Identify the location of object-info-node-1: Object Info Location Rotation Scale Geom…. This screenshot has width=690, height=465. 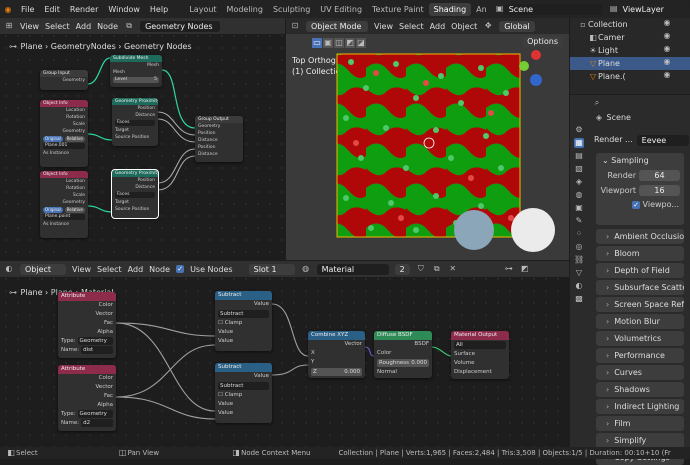
(64, 133).